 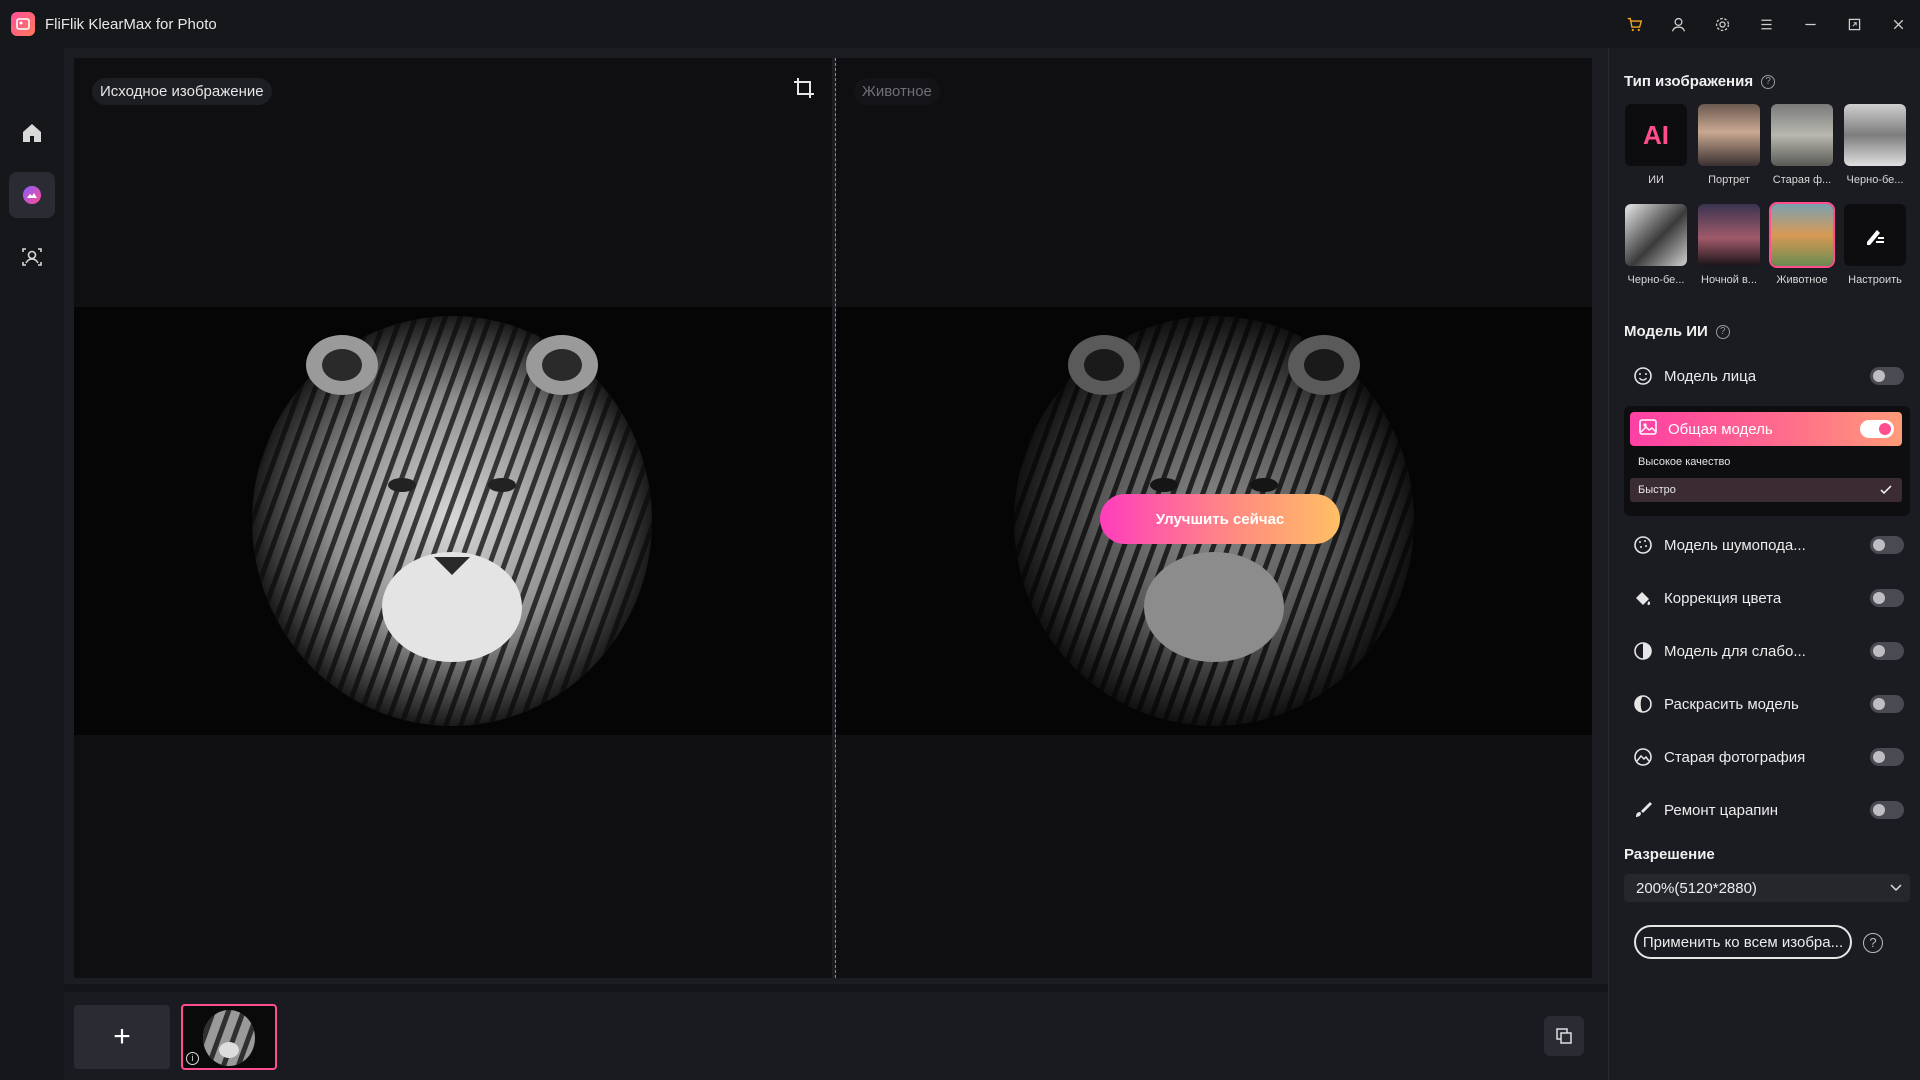 I want to click on general-model-toggle, so click(x=1877, y=429).